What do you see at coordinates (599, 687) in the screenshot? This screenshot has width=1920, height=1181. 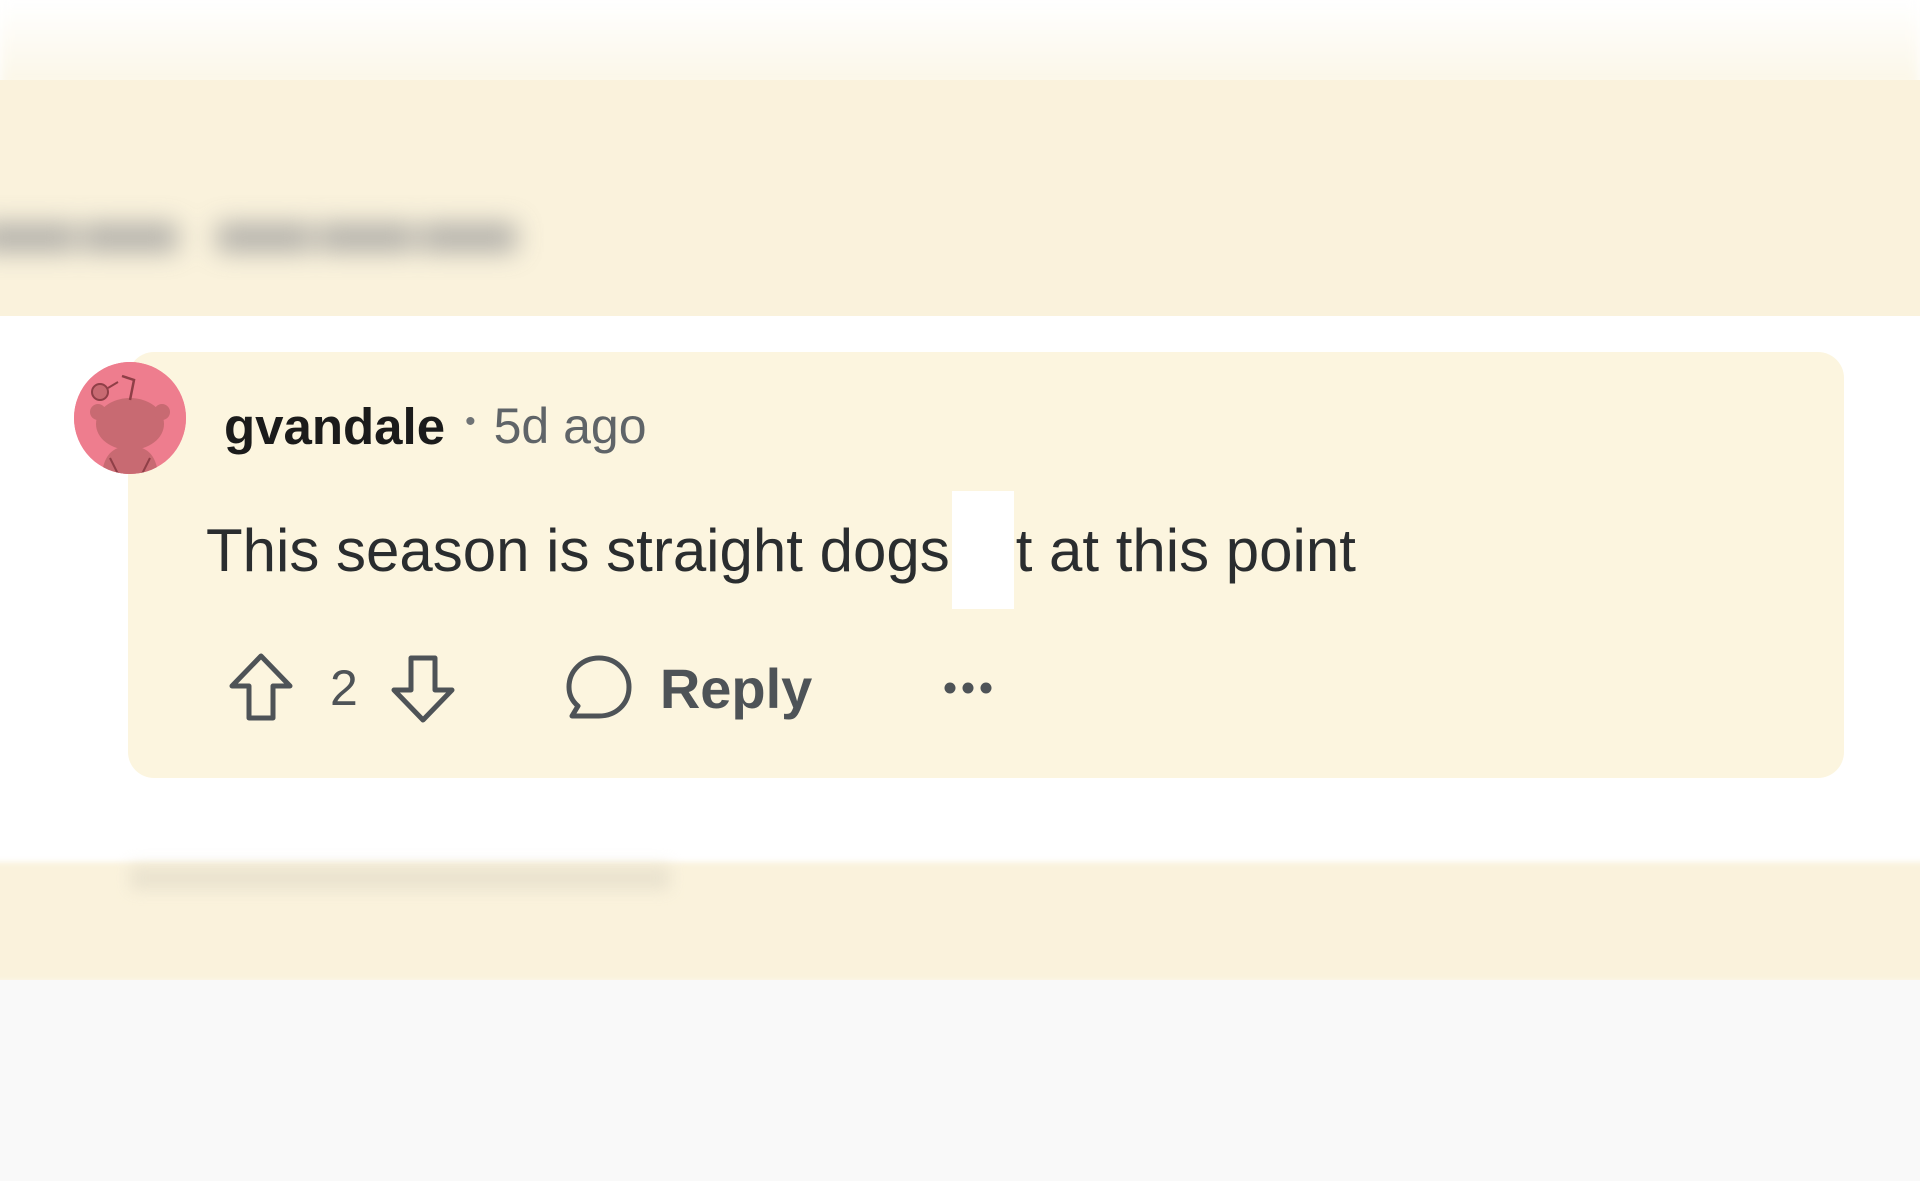 I see `speech-bubble-icon` at bounding box center [599, 687].